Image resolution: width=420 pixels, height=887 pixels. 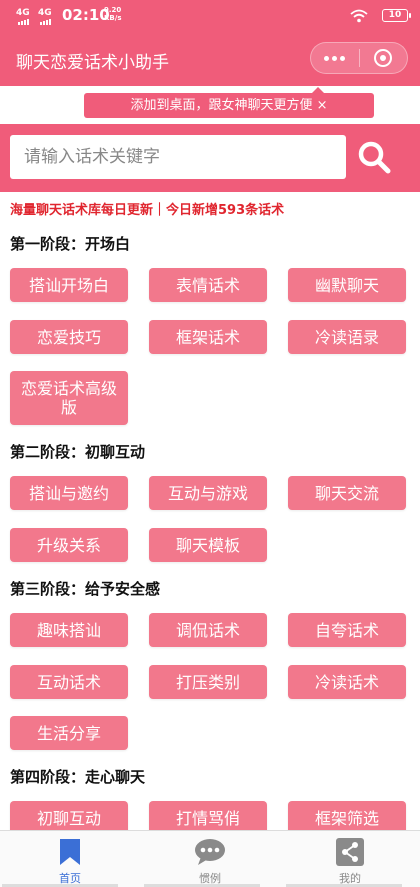 What do you see at coordinates (69, 337) in the screenshot?
I see `tag-button: 恋爱技巧` at bounding box center [69, 337].